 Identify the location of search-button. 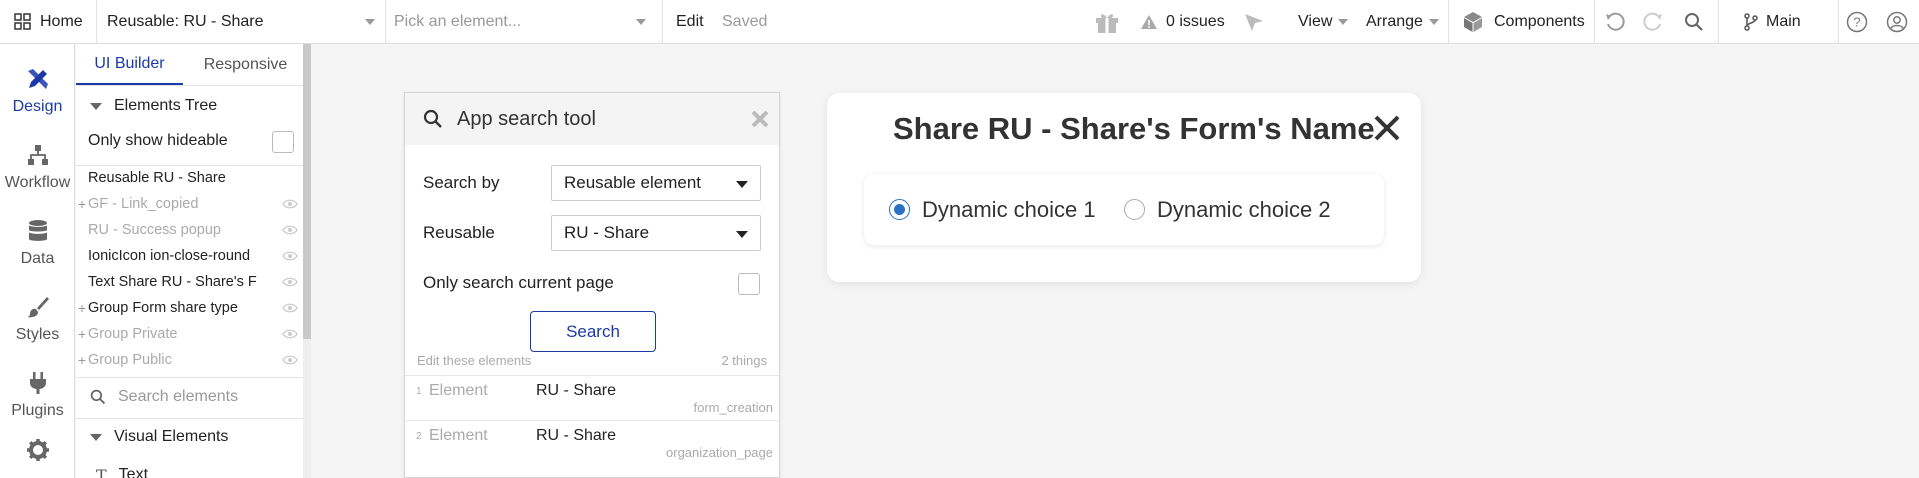
(1694, 22).